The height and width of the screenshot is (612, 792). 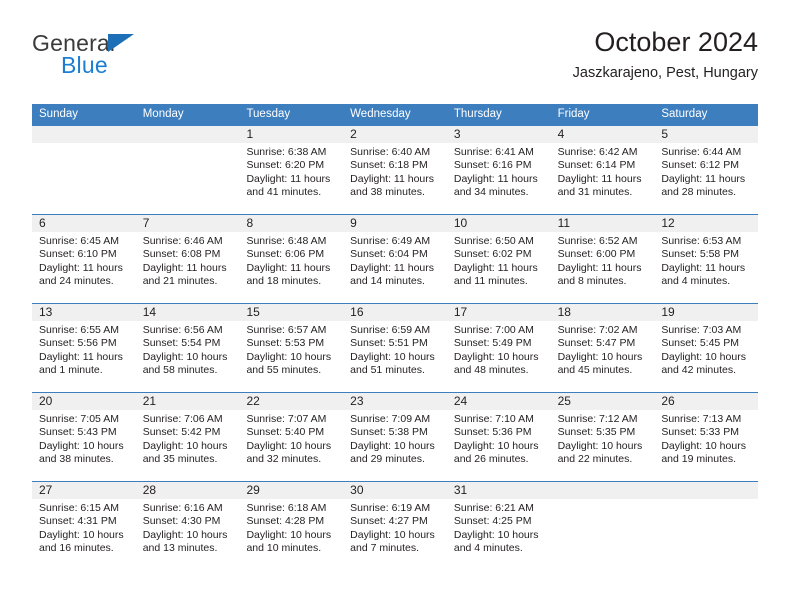 What do you see at coordinates (84, 223) in the screenshot?
I see `day-number: 6` at bounding box center [84, 223].